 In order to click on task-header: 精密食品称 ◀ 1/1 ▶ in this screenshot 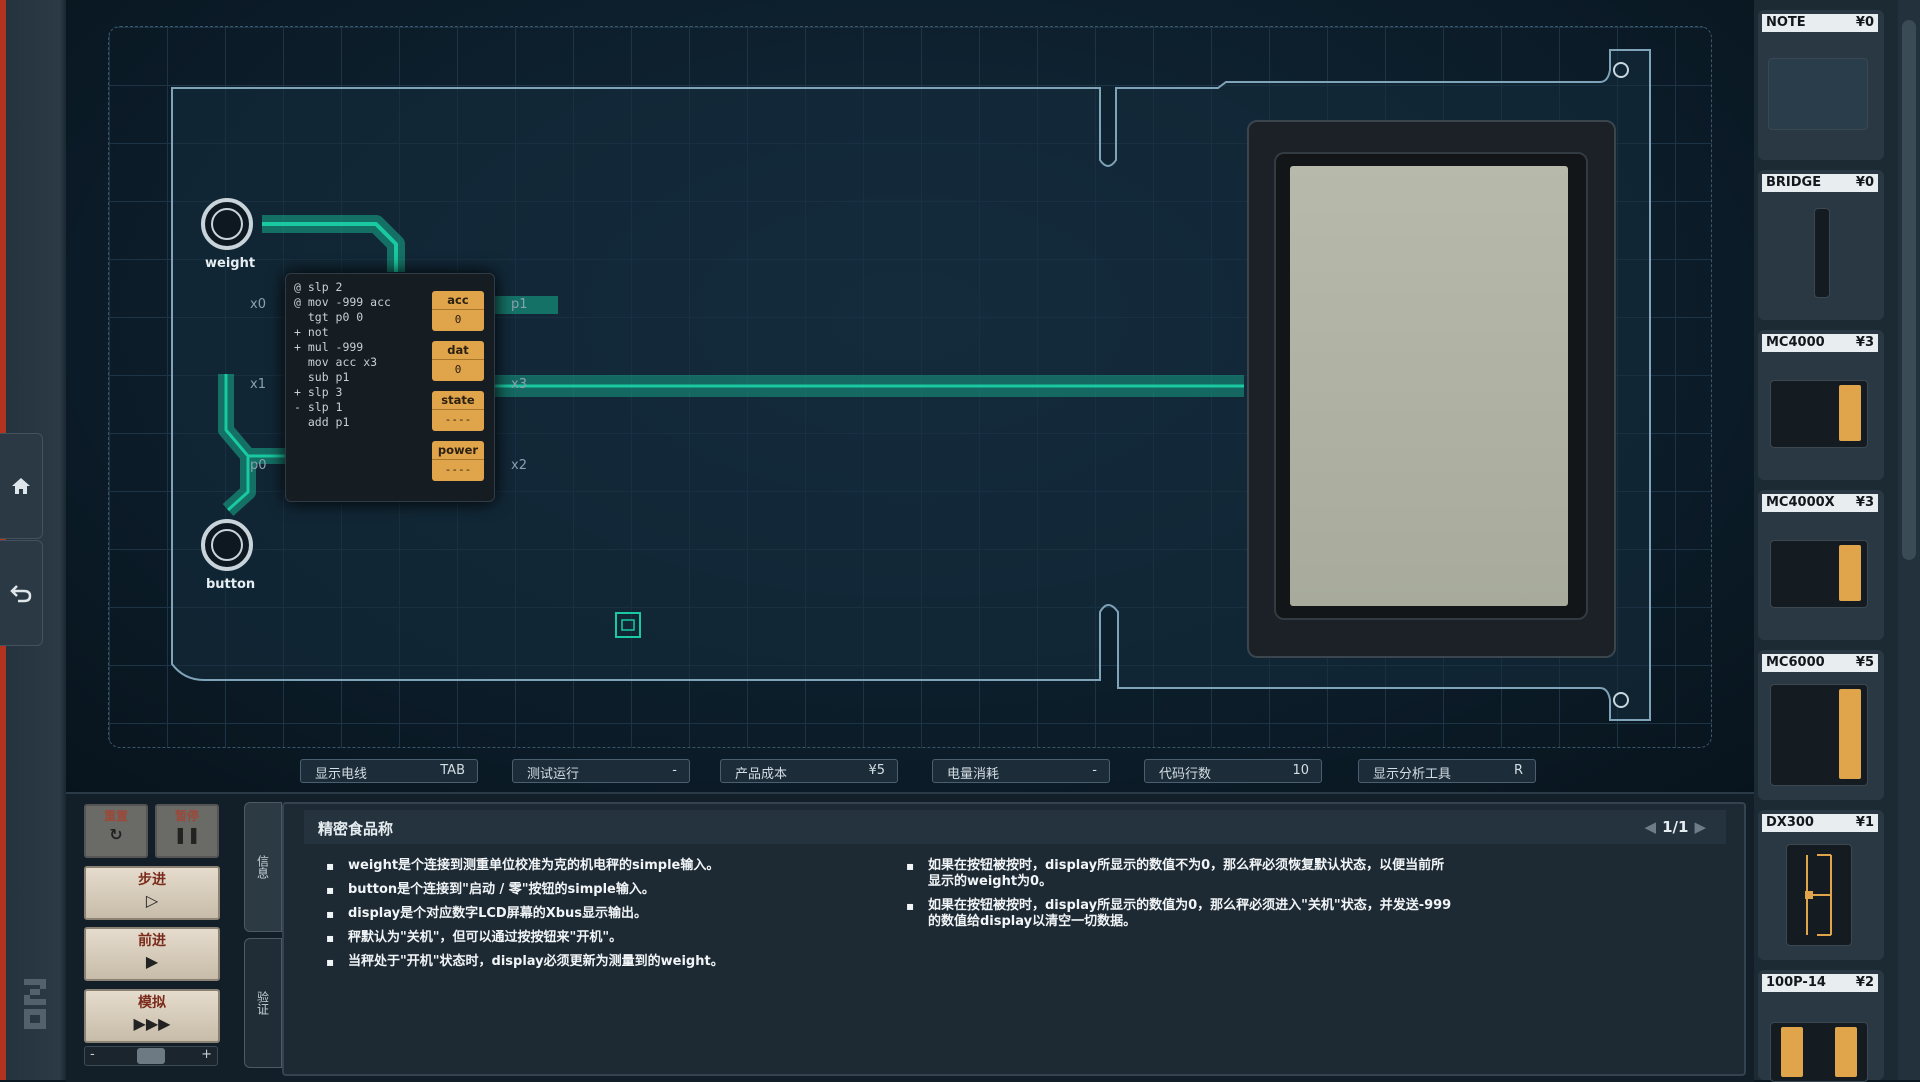, I will do `click(1015, 827)`.